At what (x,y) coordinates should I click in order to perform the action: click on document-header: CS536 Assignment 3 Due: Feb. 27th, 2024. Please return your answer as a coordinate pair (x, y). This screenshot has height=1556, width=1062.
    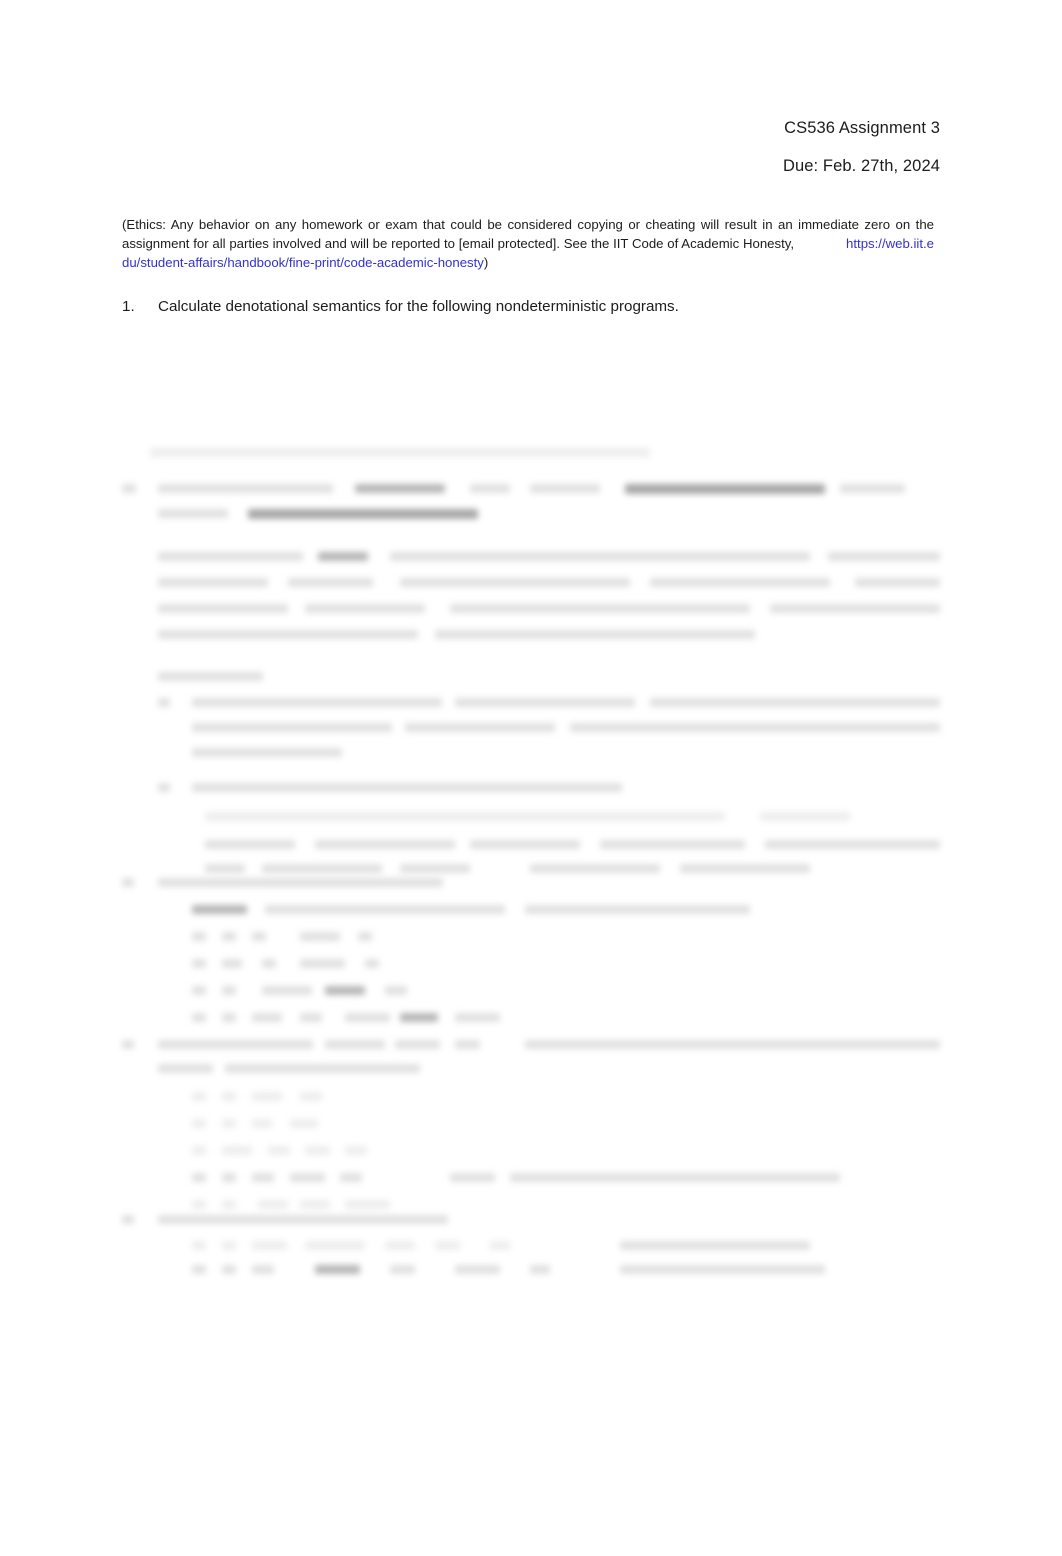
    Looking at the image, I should click on (531, 147).